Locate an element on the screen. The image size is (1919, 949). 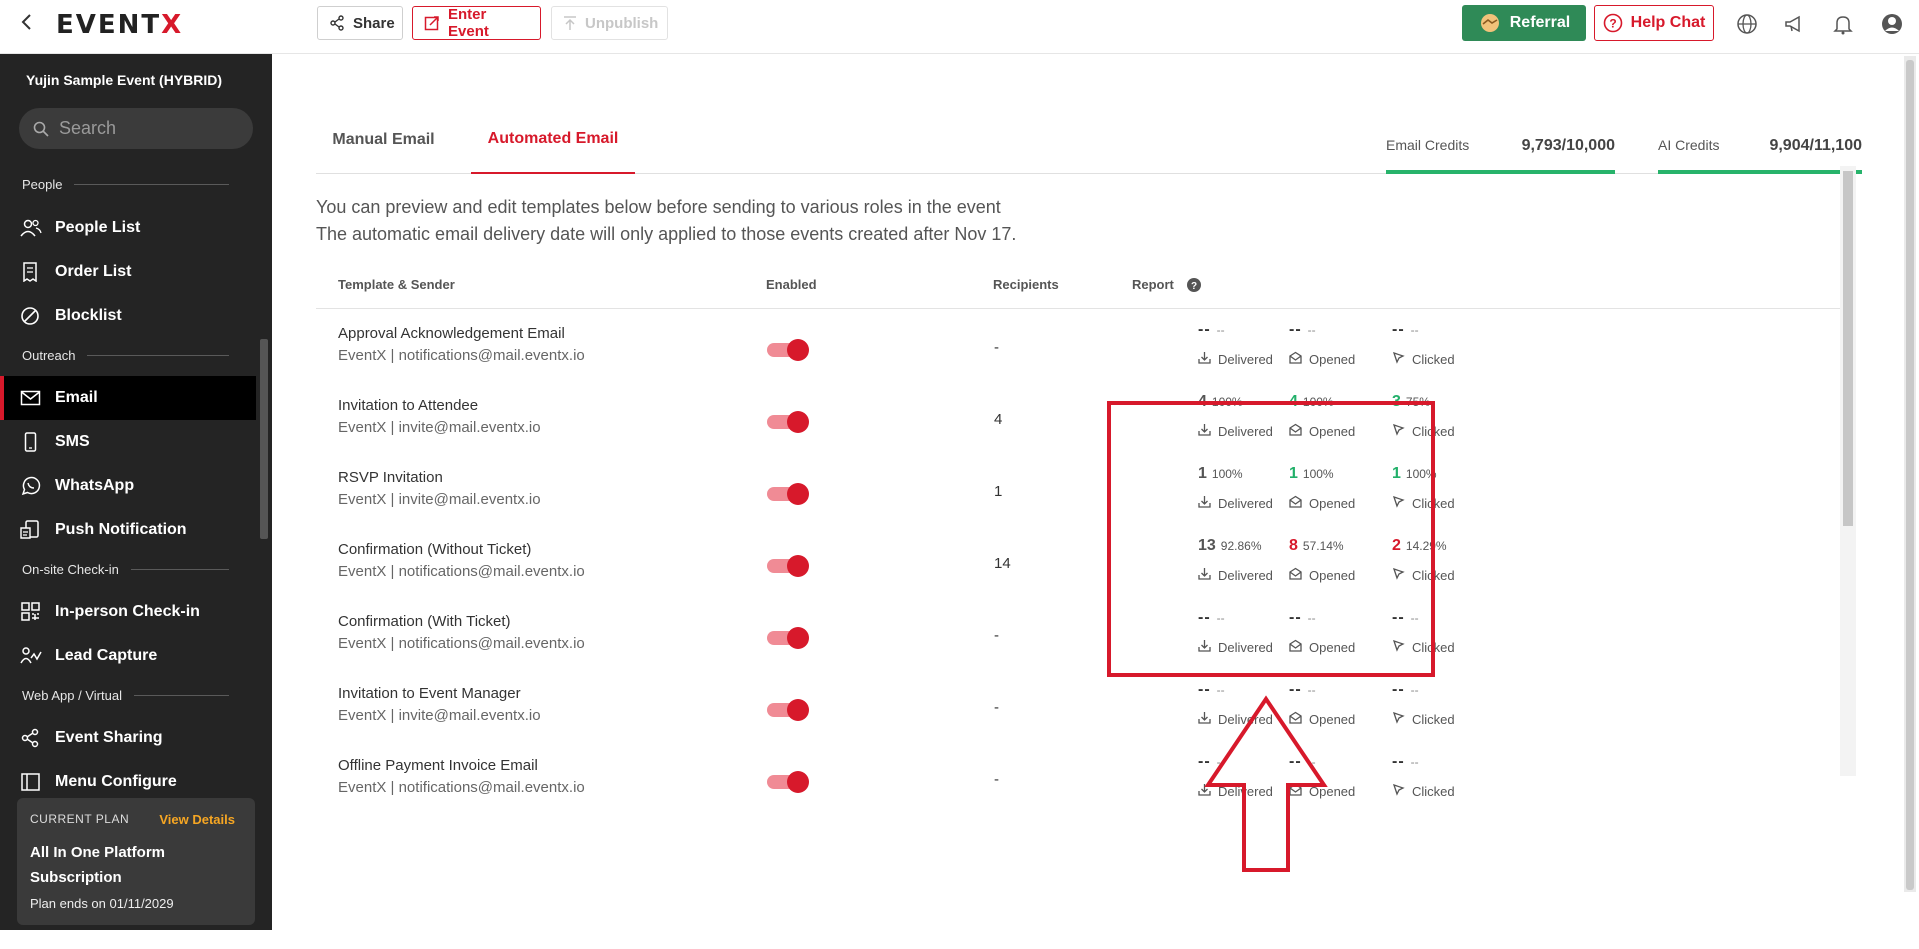
template-name: Offline Payment Invoice Email is located at coordinates (438, 765).